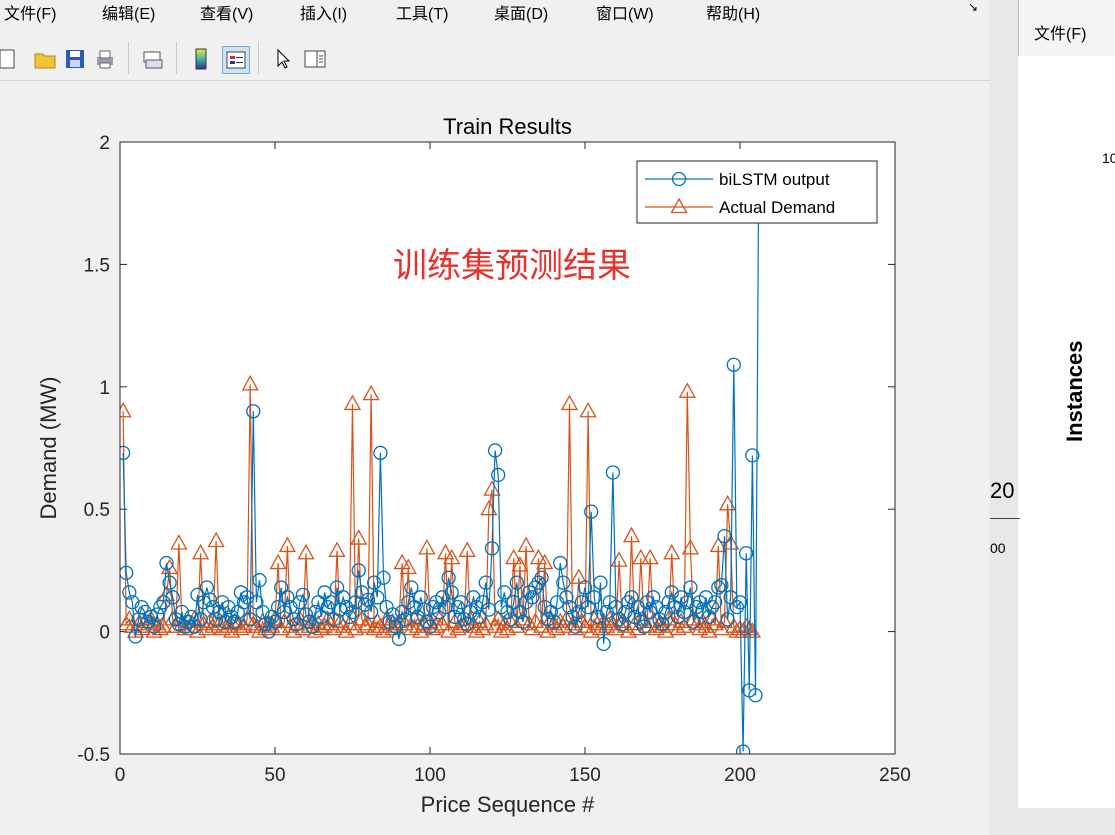 The image size is (1115, 835). Describe the element at coordinates (48, 447) in the screenshot. I see `y-axis-label: Demand (MW)` at that location.